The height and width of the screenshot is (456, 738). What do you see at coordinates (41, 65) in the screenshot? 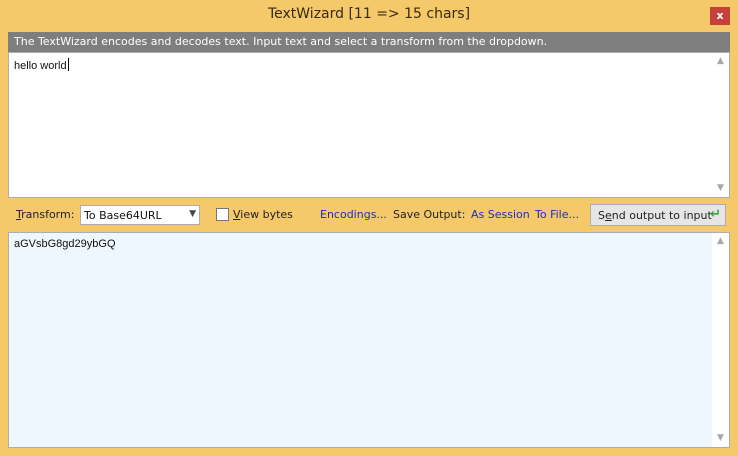
I see `input-text: hello world` at bounding box center [41, 65].